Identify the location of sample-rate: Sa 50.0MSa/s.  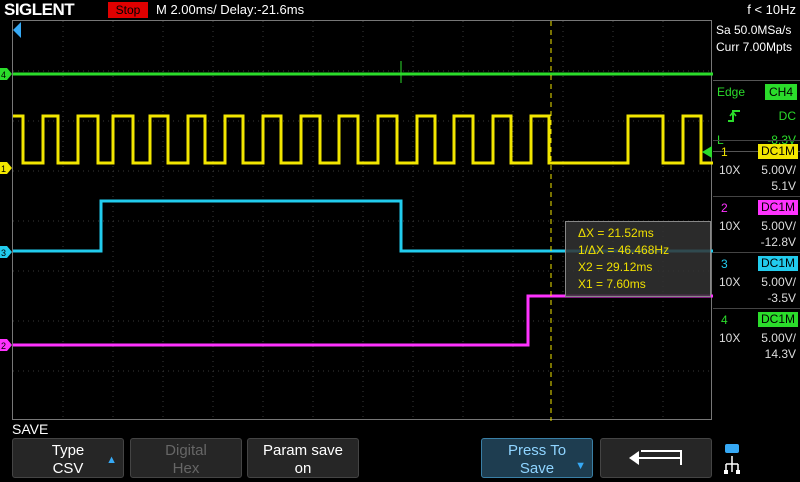
(754, 30).